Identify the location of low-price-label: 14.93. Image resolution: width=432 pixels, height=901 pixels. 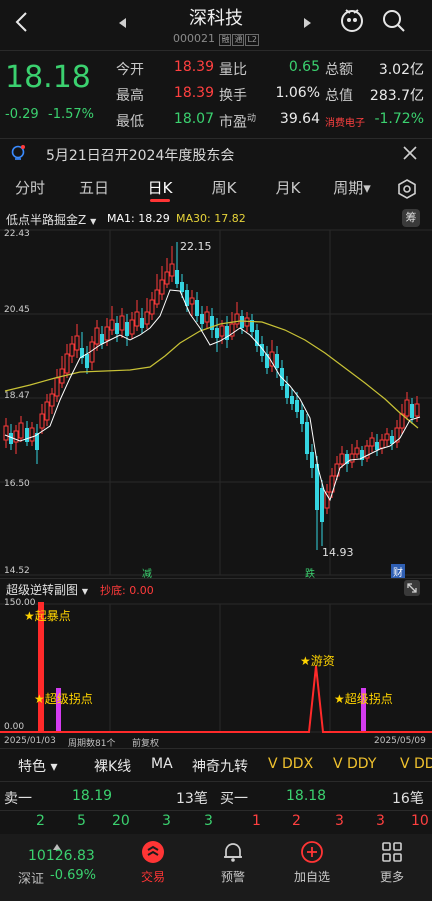
(338, 552).